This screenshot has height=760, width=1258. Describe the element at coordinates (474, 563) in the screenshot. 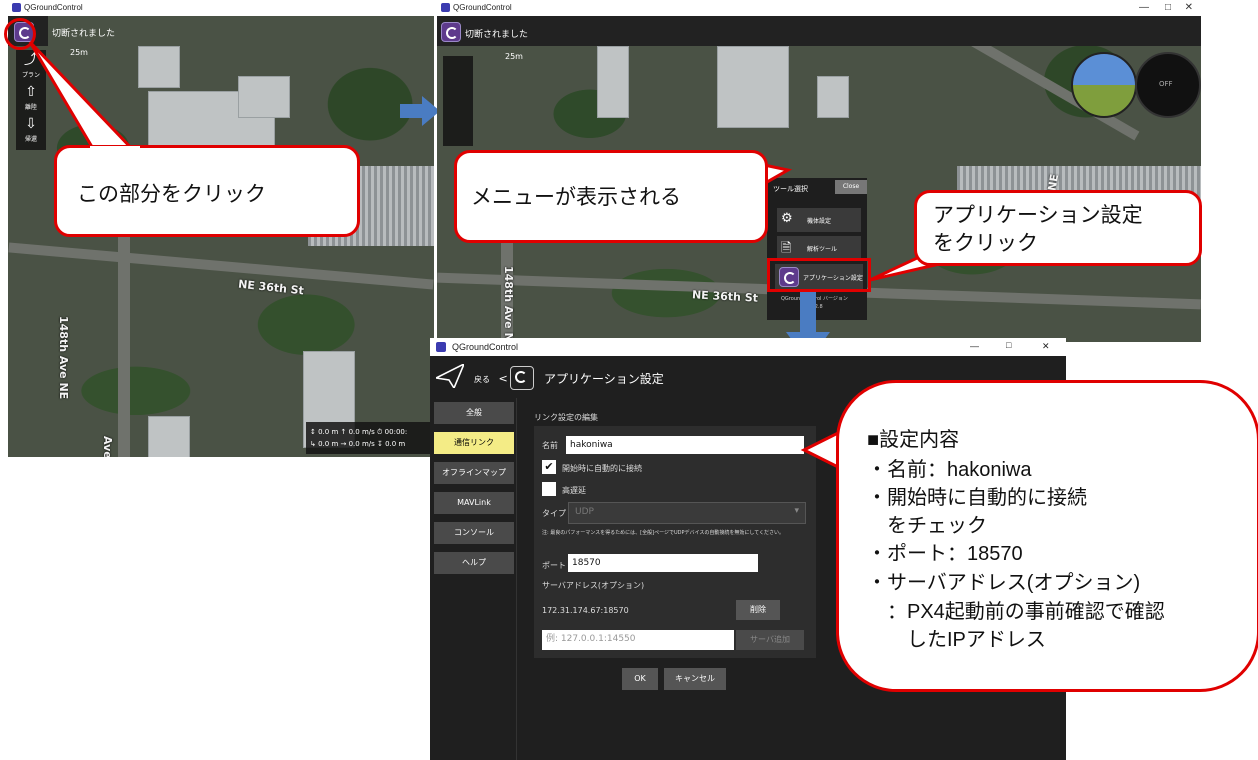

I see `nav-help: ヘルプ` at that location.